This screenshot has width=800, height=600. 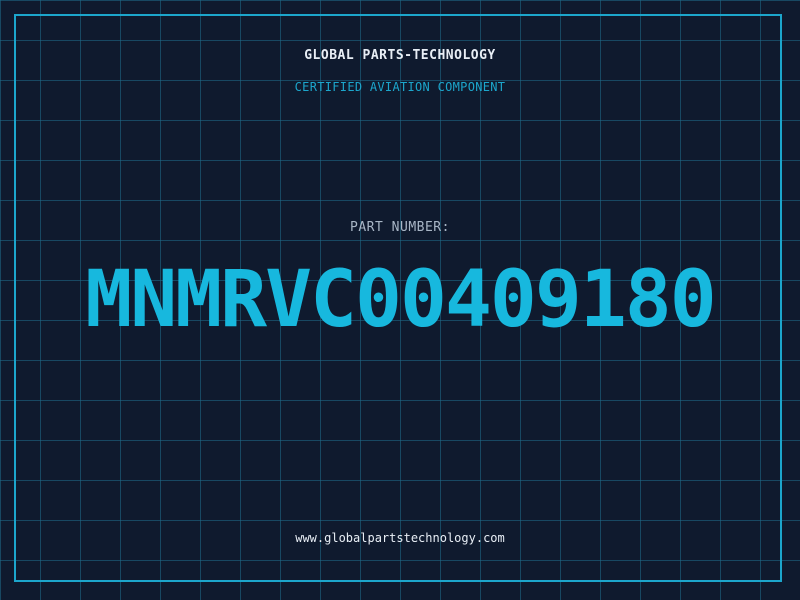 What do you see at coordinates (400, 87) in the screenshot?
I see `certification-subtitle: CERTIFIED AVIATION COMPONENT` at bounding box center [400, 87].